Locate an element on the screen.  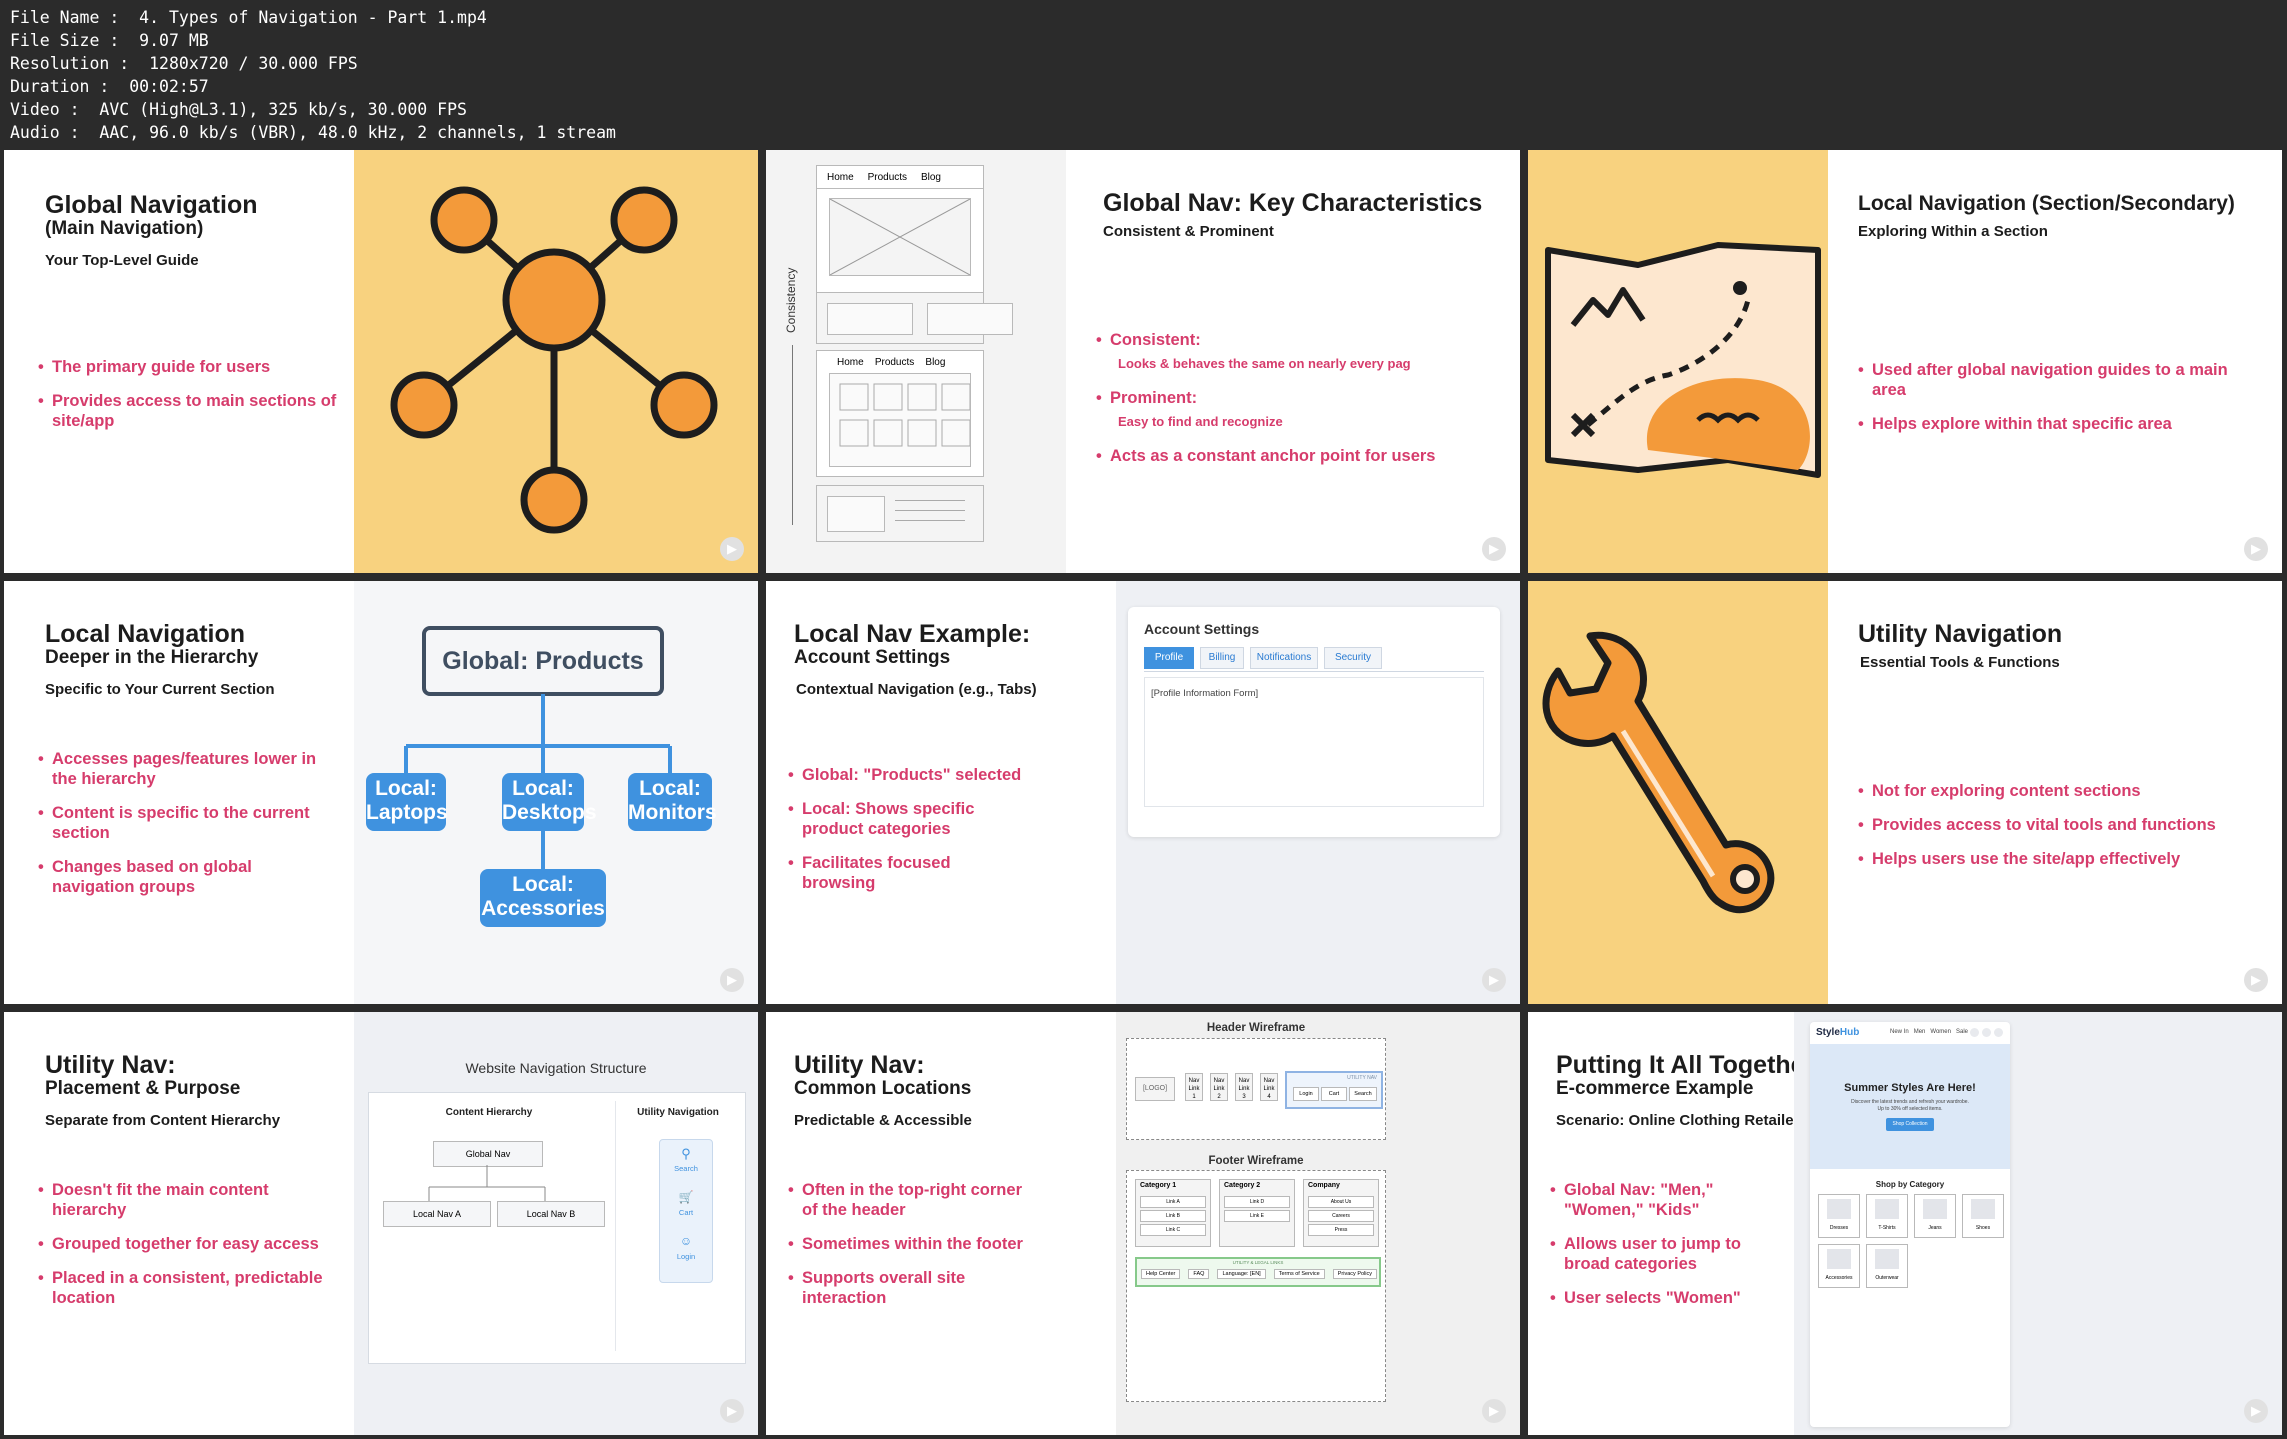
diagram-title: Website Navigation Structure is located at coordinates (556, 1068).